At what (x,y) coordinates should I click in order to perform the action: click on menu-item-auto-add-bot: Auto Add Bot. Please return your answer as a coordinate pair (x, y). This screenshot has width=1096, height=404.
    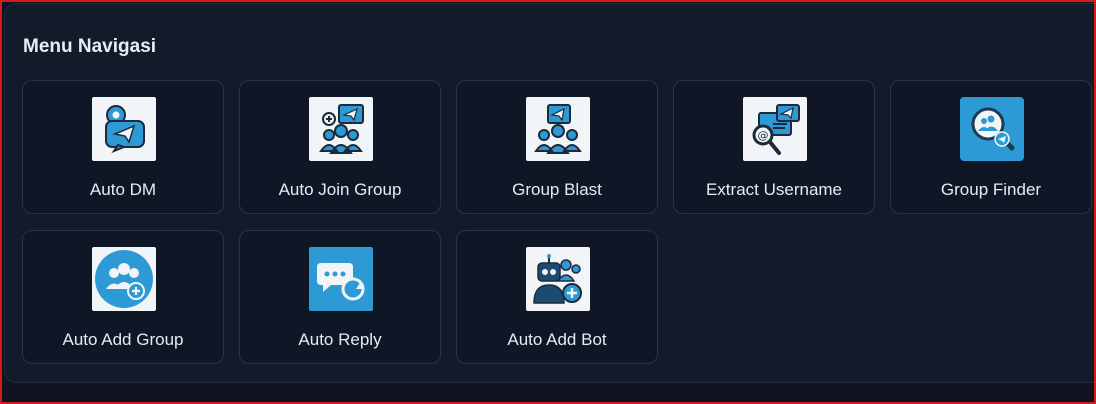
    Looking at the image, I should click on (557, 297).